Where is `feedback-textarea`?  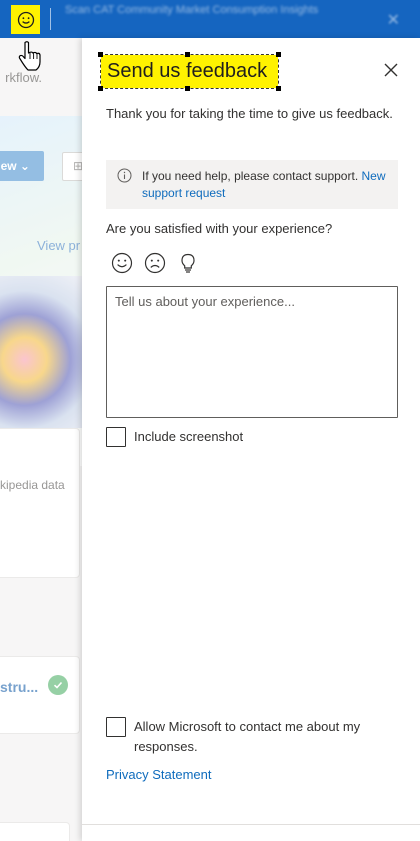
feedback-textarea is located at coordinates (252, 352).